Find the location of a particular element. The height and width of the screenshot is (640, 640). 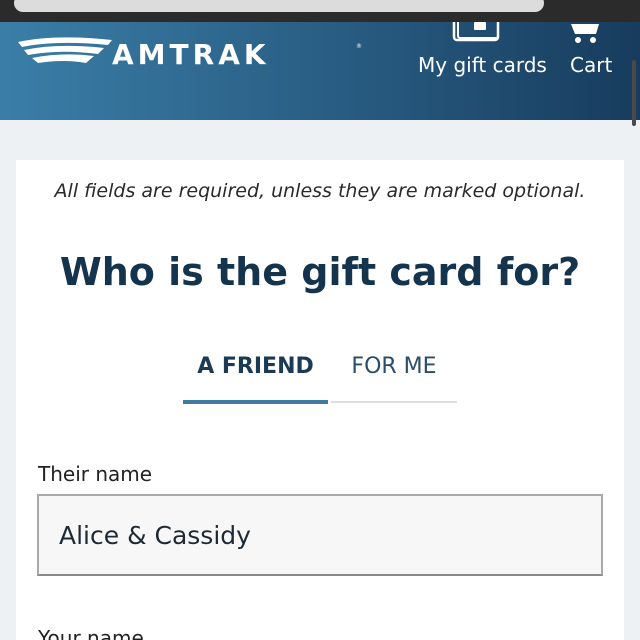

cart-icon is located at coordinates (586, 35).